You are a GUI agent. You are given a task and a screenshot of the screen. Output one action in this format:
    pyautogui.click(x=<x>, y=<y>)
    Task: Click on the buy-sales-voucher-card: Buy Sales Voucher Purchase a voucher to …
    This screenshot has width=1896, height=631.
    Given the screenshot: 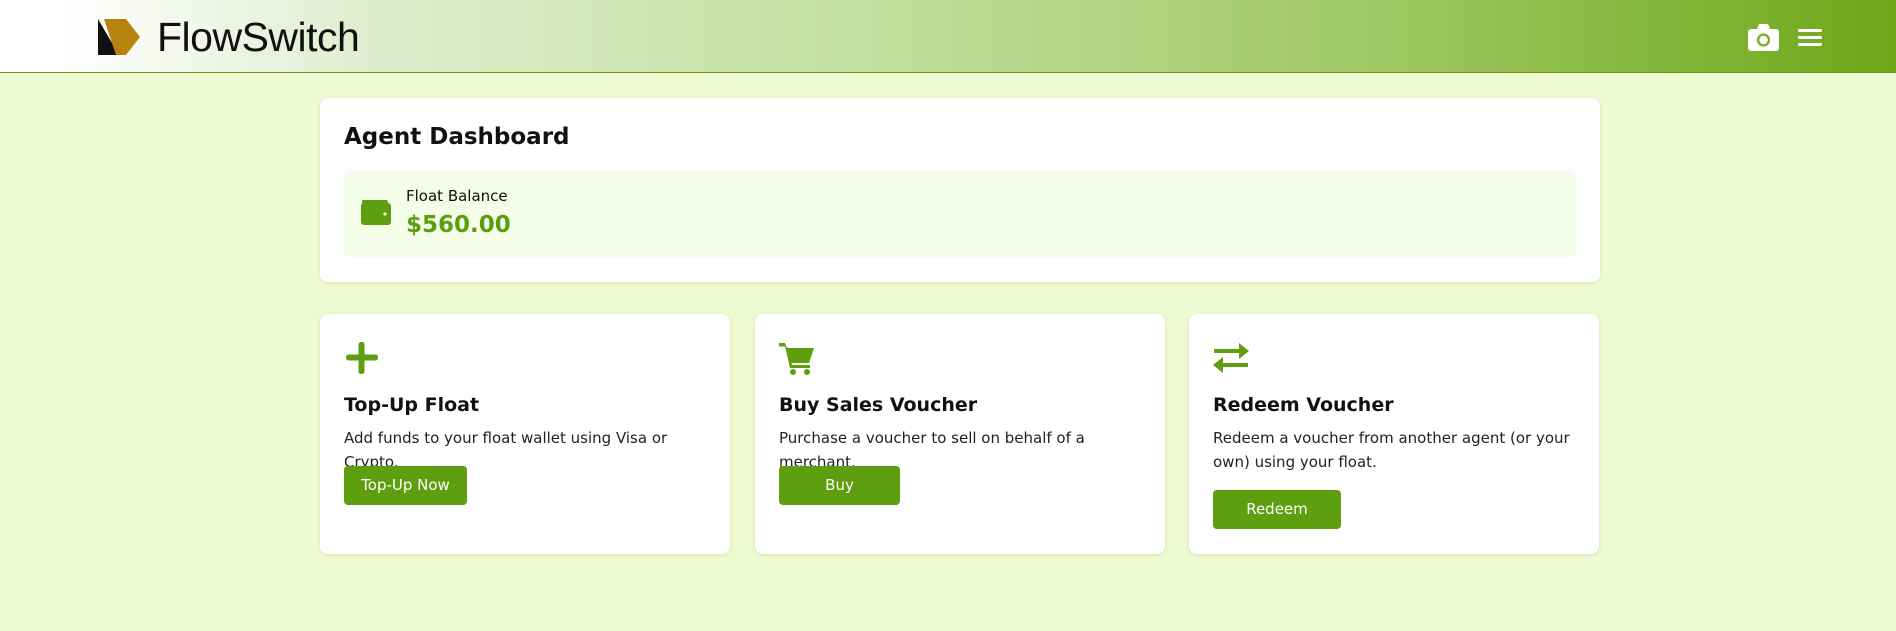 What is the action you would take?
    pyautogui.click(x=960, y=434)
    